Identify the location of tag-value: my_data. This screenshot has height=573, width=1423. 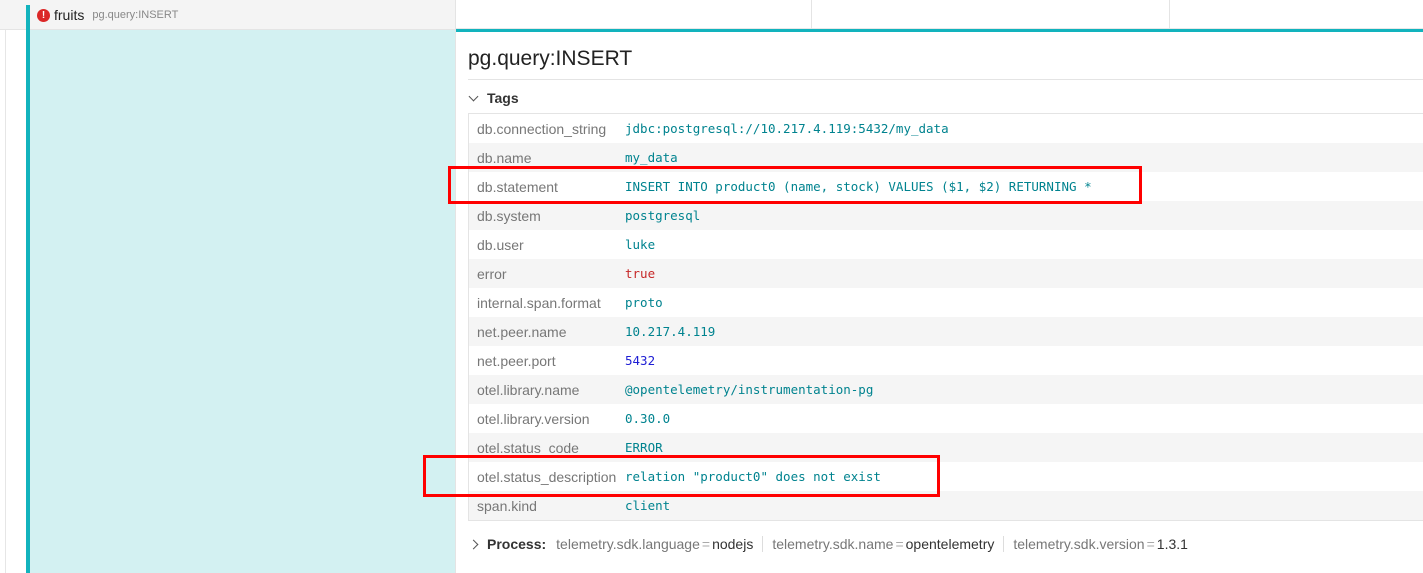
(651, 157).